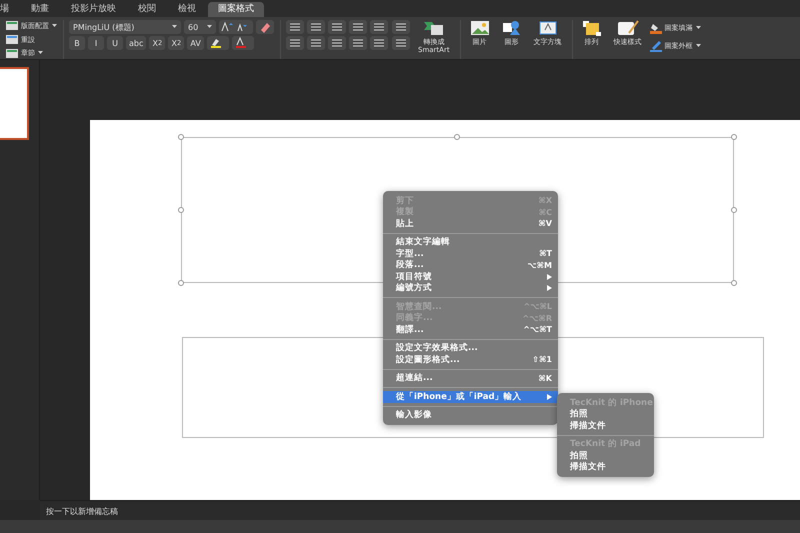  What do you see at coordinates (656, 46) in the screenshot?
I see `pen-icon` at bounding box center [656, 46].